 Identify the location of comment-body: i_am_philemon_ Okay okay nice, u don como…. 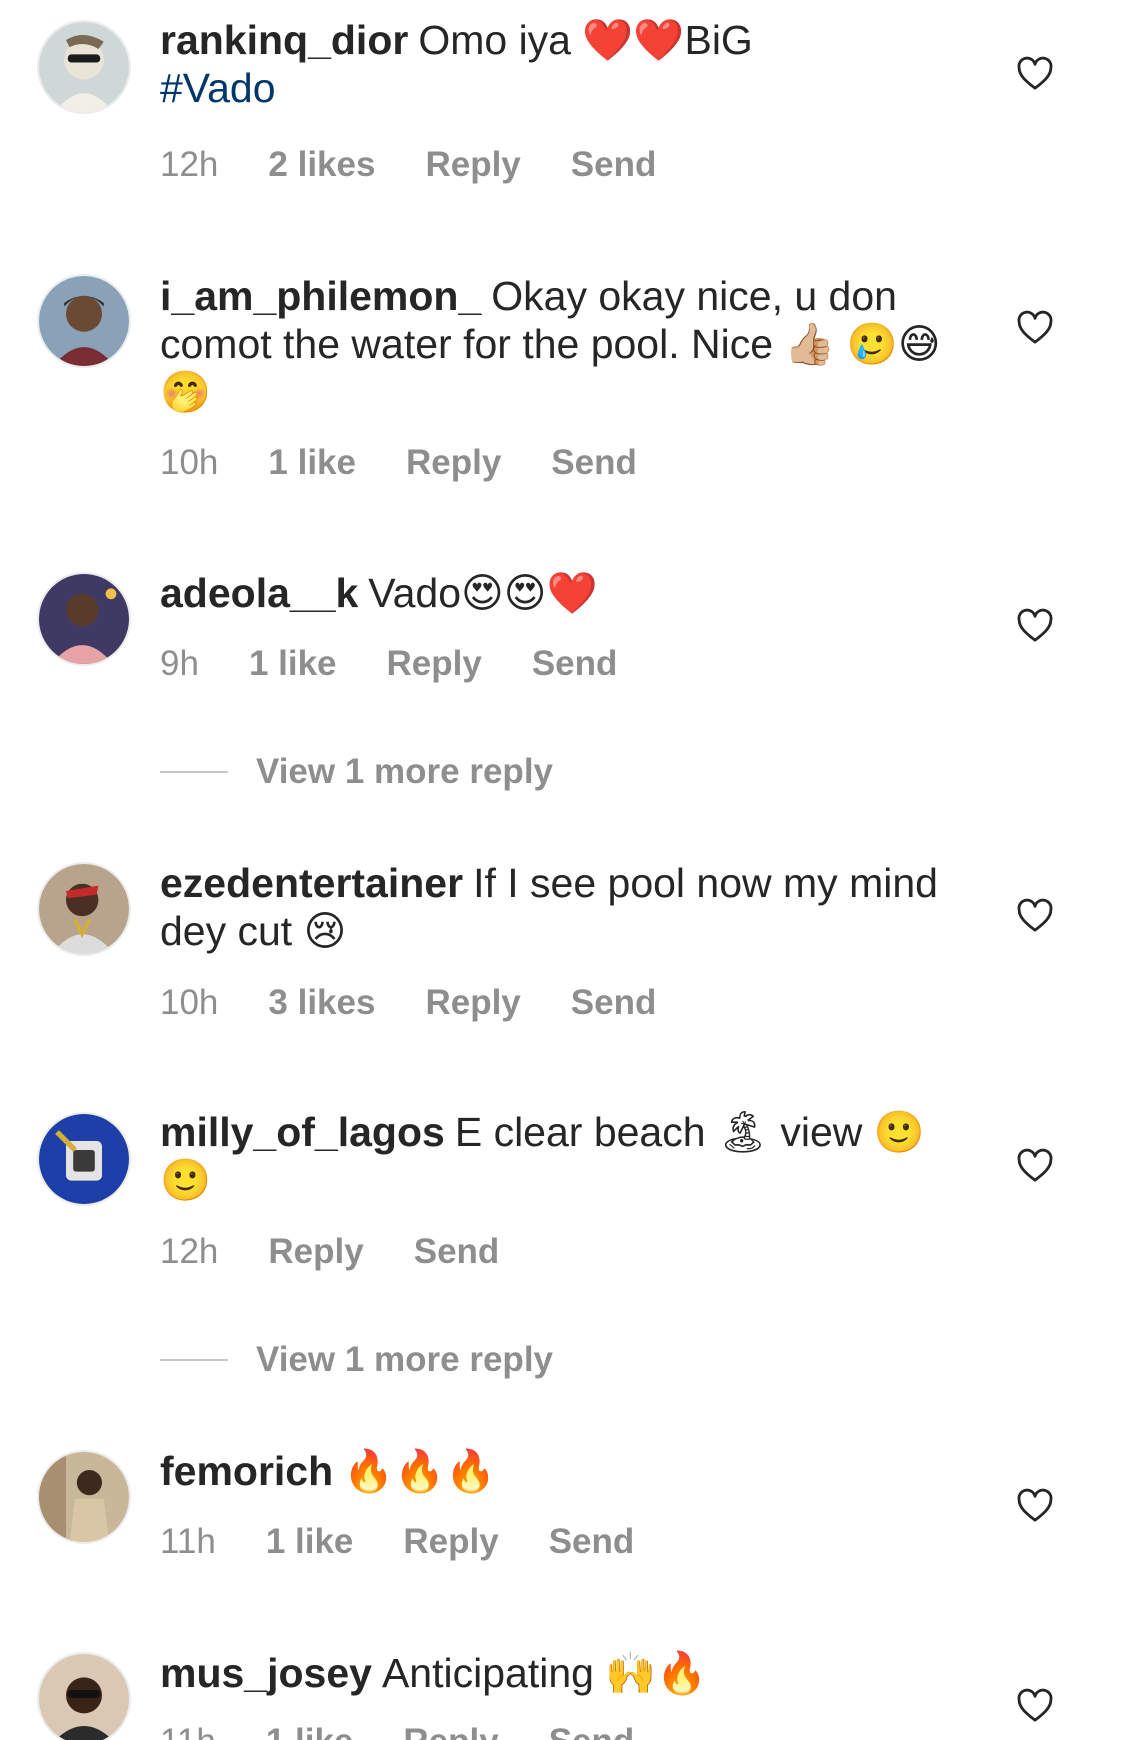
(565, 344).